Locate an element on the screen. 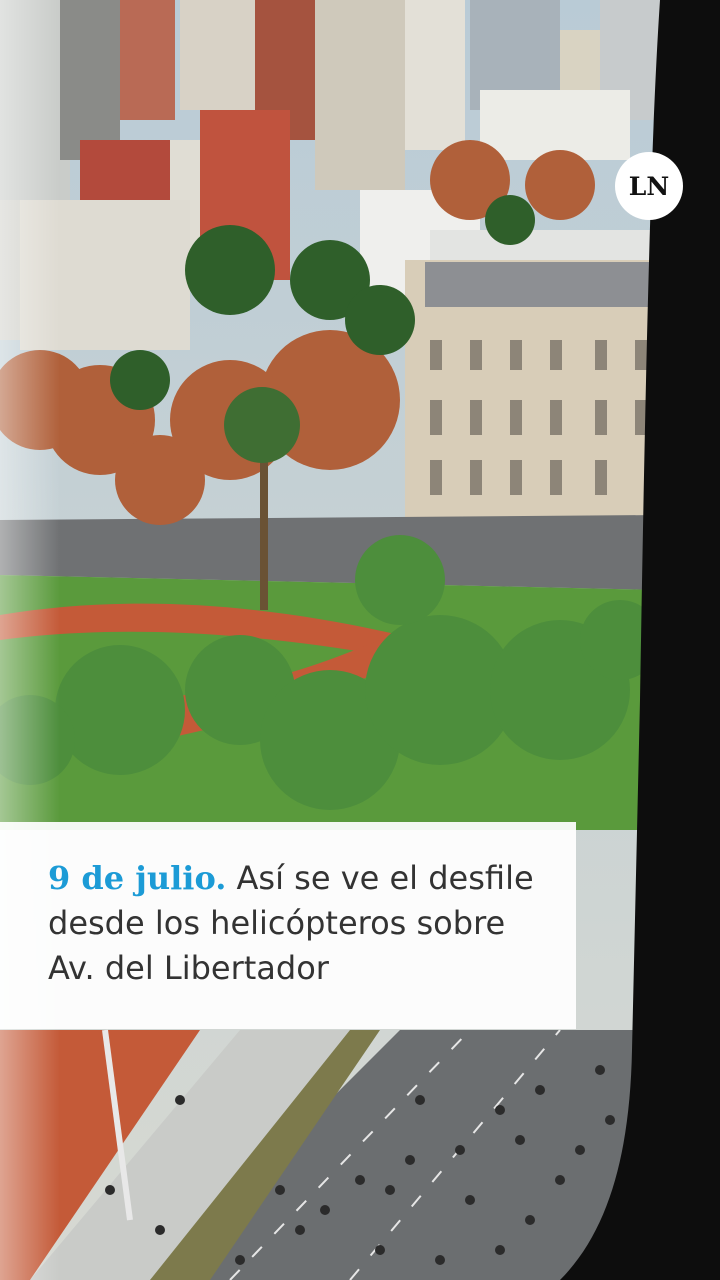 This screenshot has width=720, height=1280. ln-logo: LN is located at coordinates (649, 186).